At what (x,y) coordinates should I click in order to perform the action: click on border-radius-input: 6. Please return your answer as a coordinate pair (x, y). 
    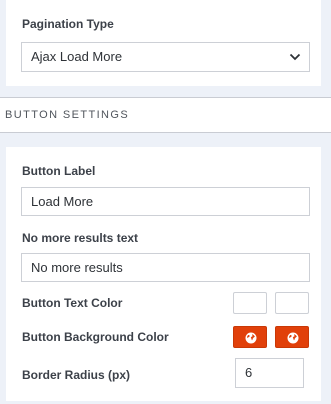
    Looking at the image, I should click on (269, 373).